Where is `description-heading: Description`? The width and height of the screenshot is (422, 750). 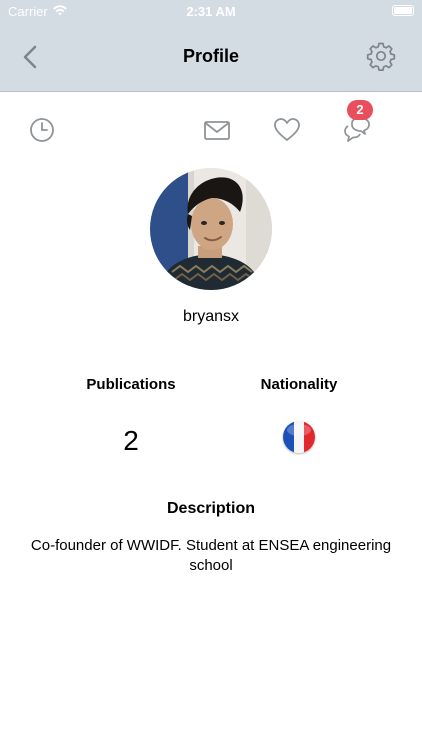
description-heading: Description is located at coordinates (210, 508).